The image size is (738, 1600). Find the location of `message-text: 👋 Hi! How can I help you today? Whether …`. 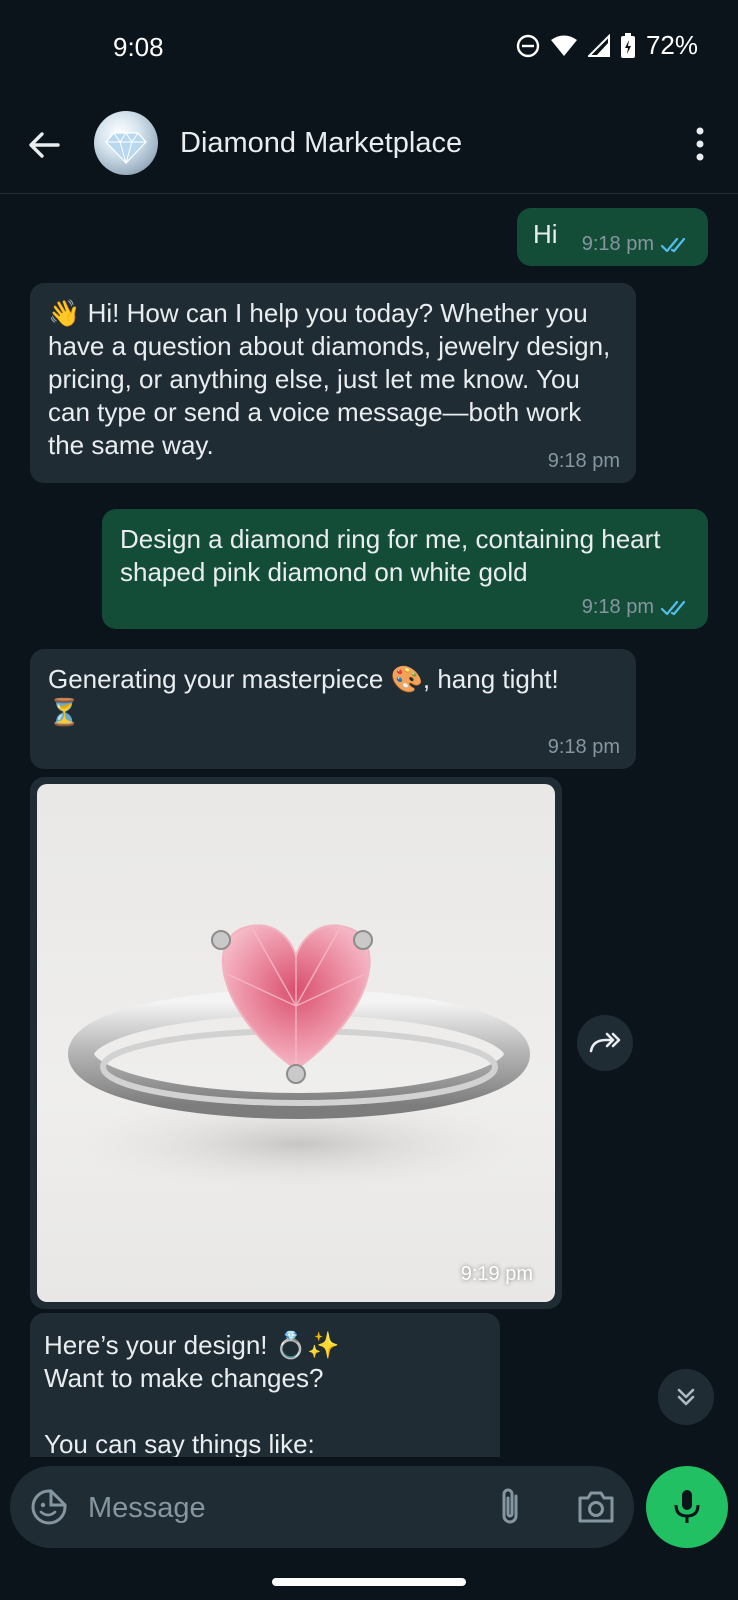

message-text: 👋 Hi! How can I help you today? Whether … is located at coordinates (334, 379).